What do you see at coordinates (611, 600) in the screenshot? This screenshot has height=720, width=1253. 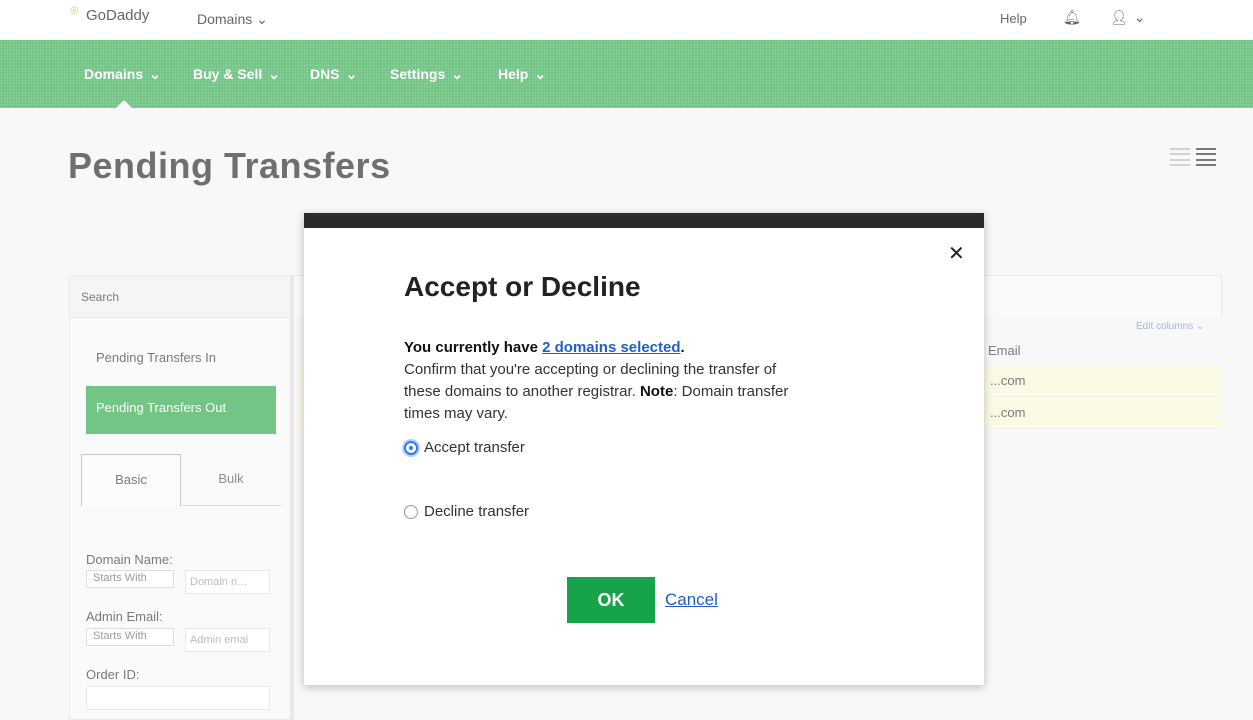 I see `ok-button: OK` at bounding box center [611, 600].